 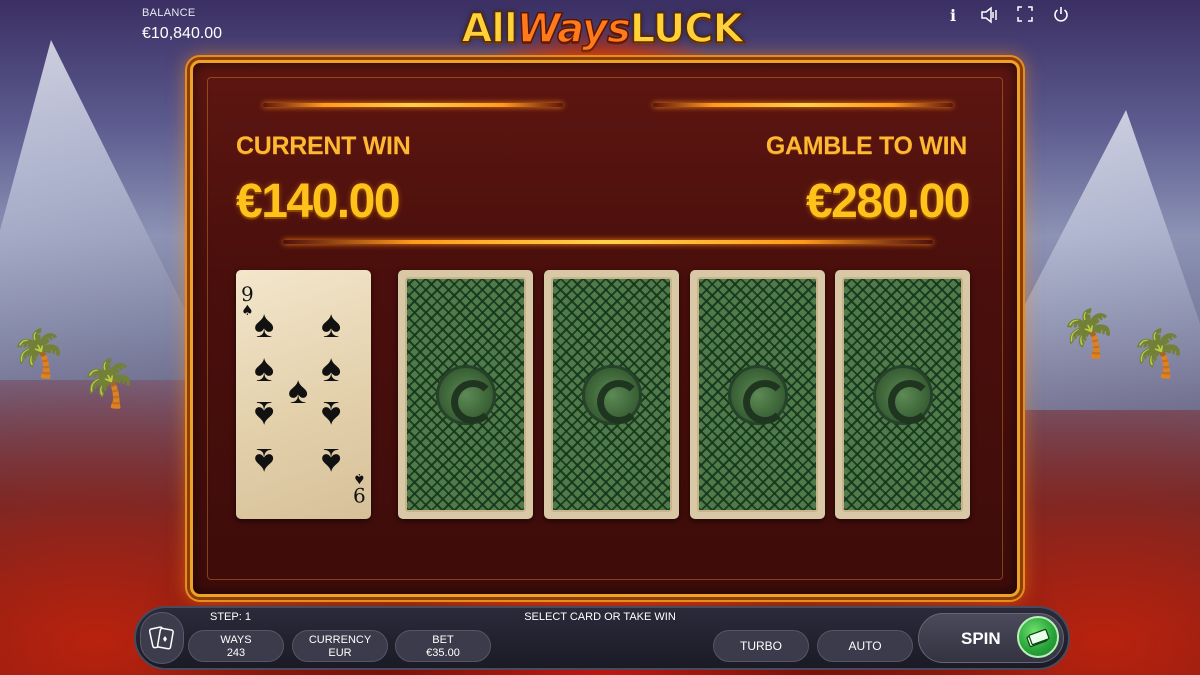 I want to click on logo-part-1: All, so click(x=490, y=29).